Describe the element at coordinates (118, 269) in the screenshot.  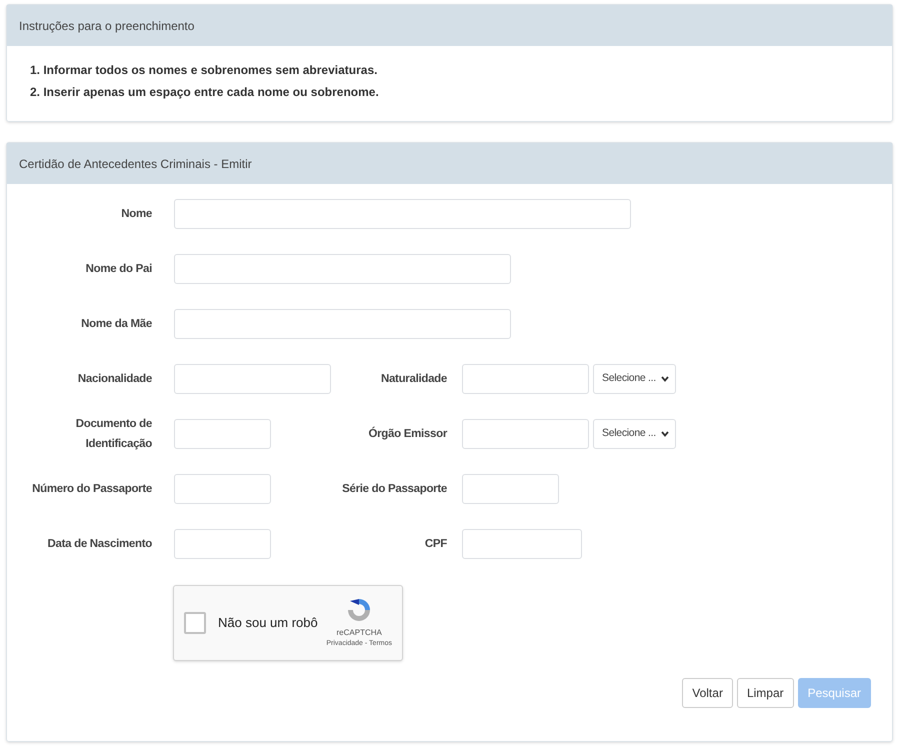
I see `field-label: Nome do Pai` at that location.